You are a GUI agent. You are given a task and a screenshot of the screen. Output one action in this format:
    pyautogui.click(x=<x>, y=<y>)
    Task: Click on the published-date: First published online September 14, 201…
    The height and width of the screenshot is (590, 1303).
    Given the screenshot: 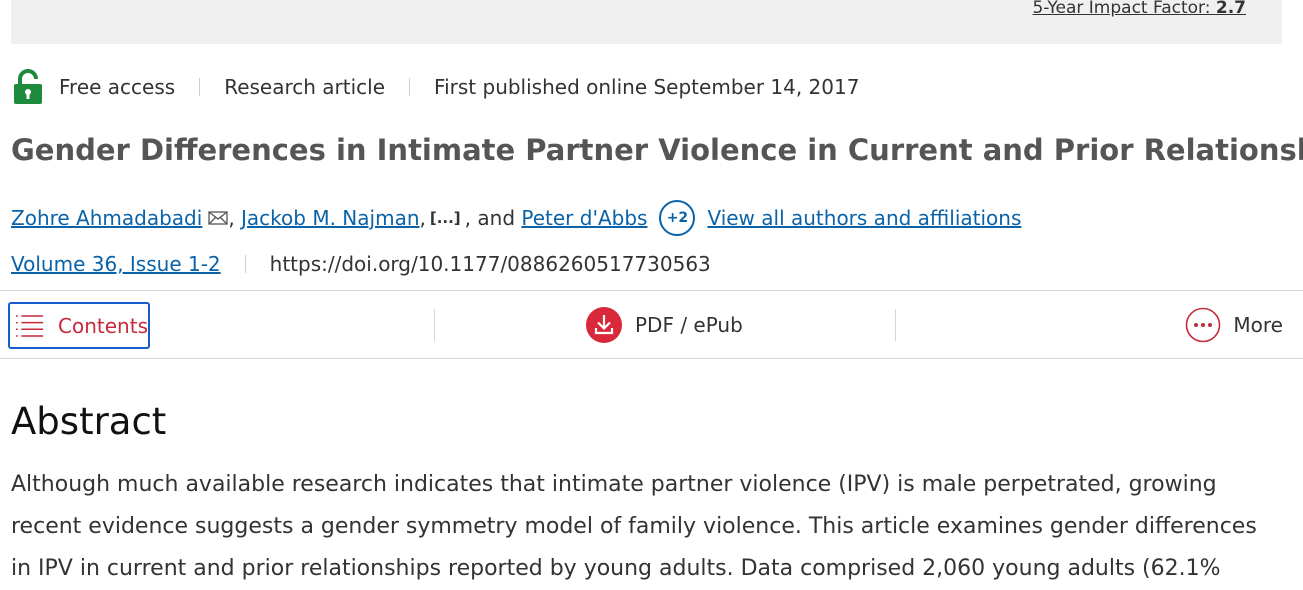 What is the action you would take?
    pyautogui.click(x=647, y=87)
    